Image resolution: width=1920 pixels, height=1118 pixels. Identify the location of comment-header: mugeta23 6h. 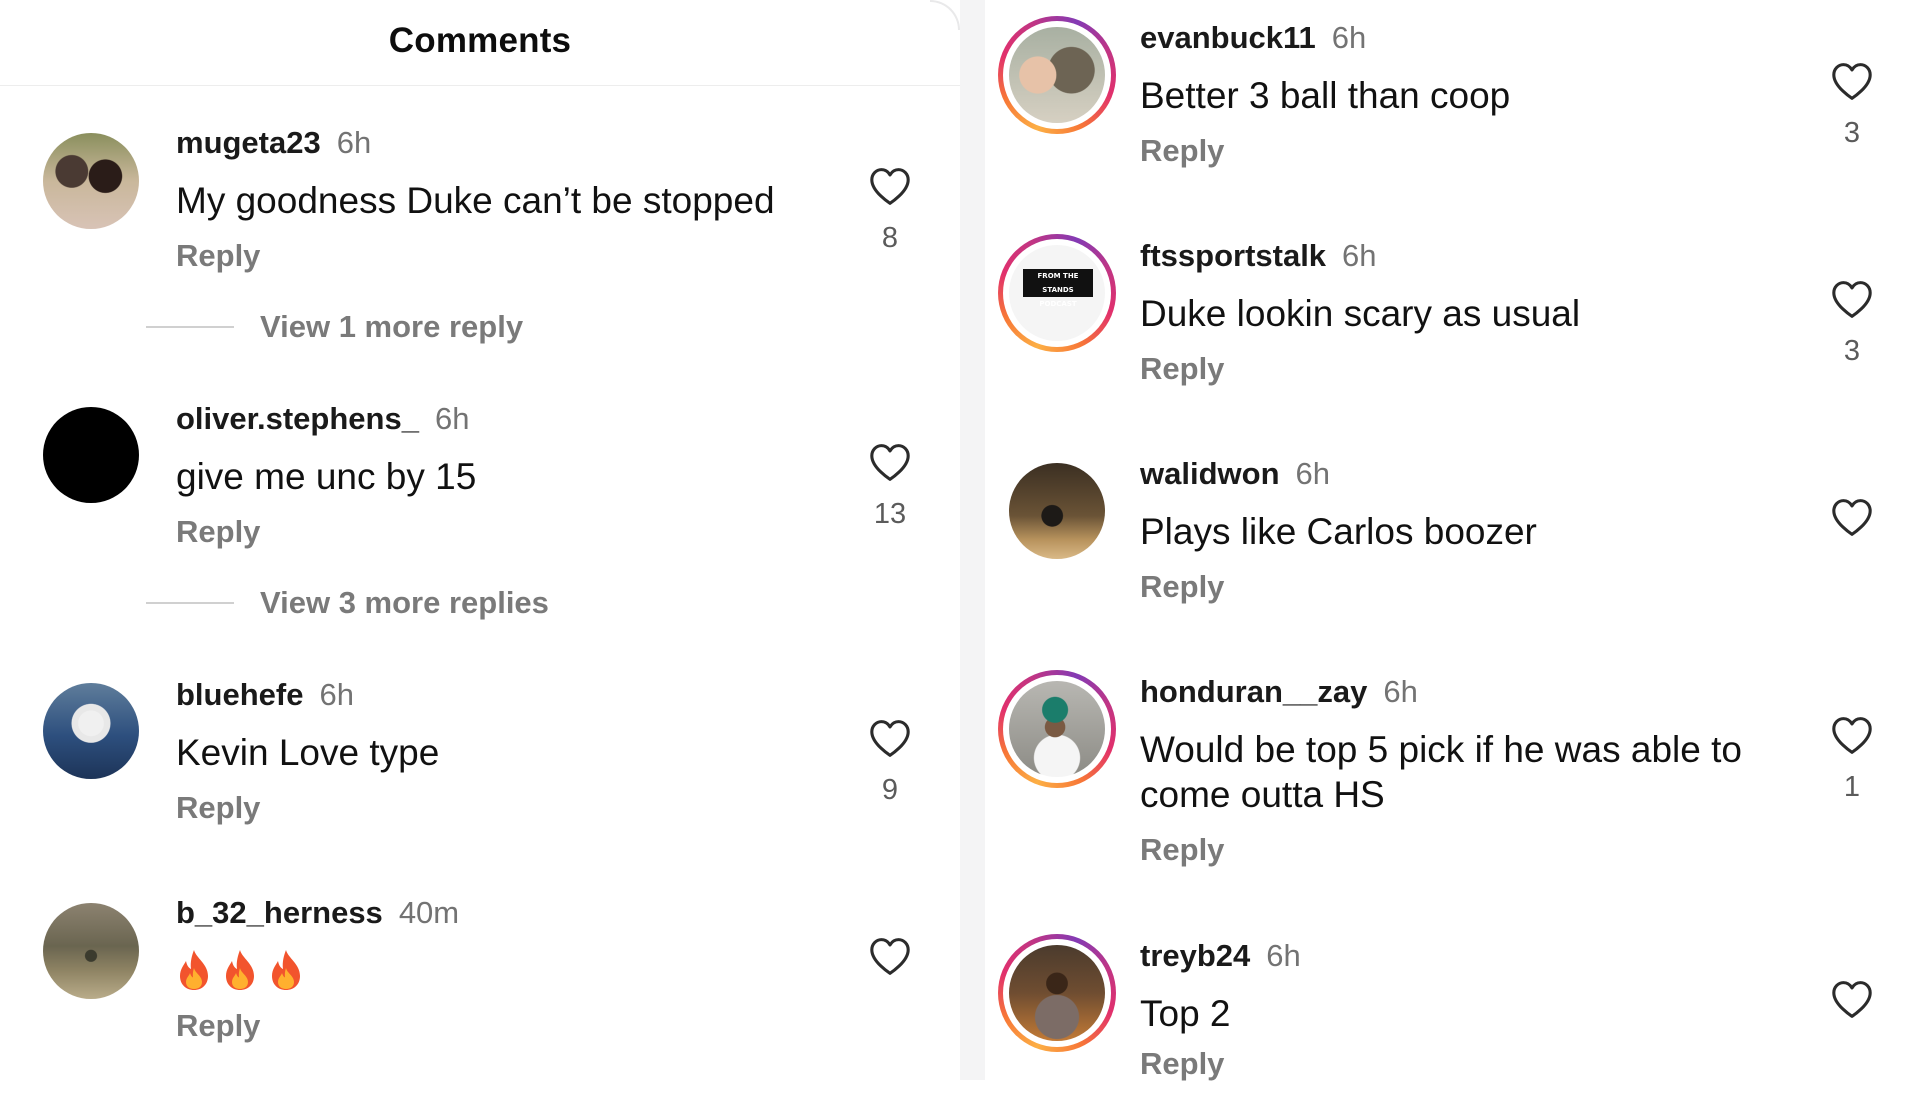
(273, 143).